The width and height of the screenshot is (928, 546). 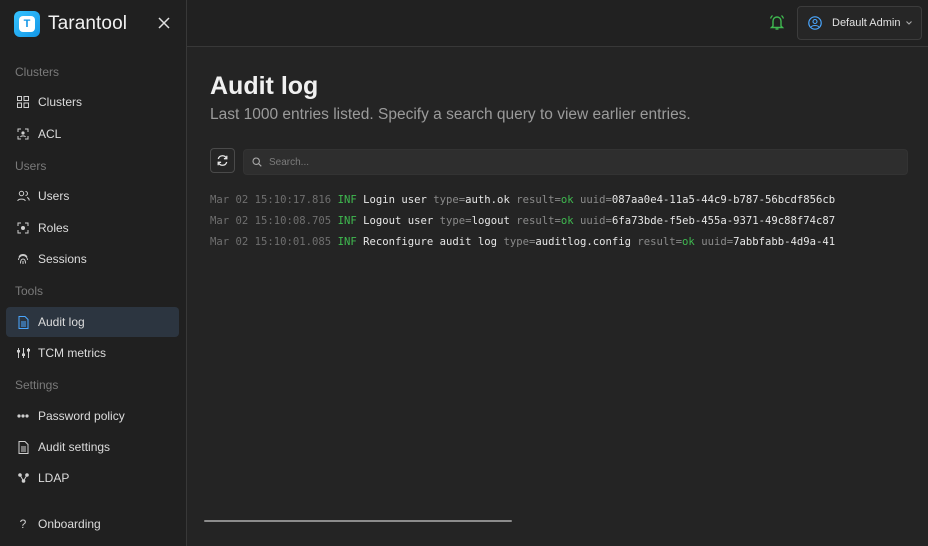 What do you see at coordinates (61, 322) in the screenshot?
I see `sidebar-item-label: Audit log` at bounding box center [61, 322].